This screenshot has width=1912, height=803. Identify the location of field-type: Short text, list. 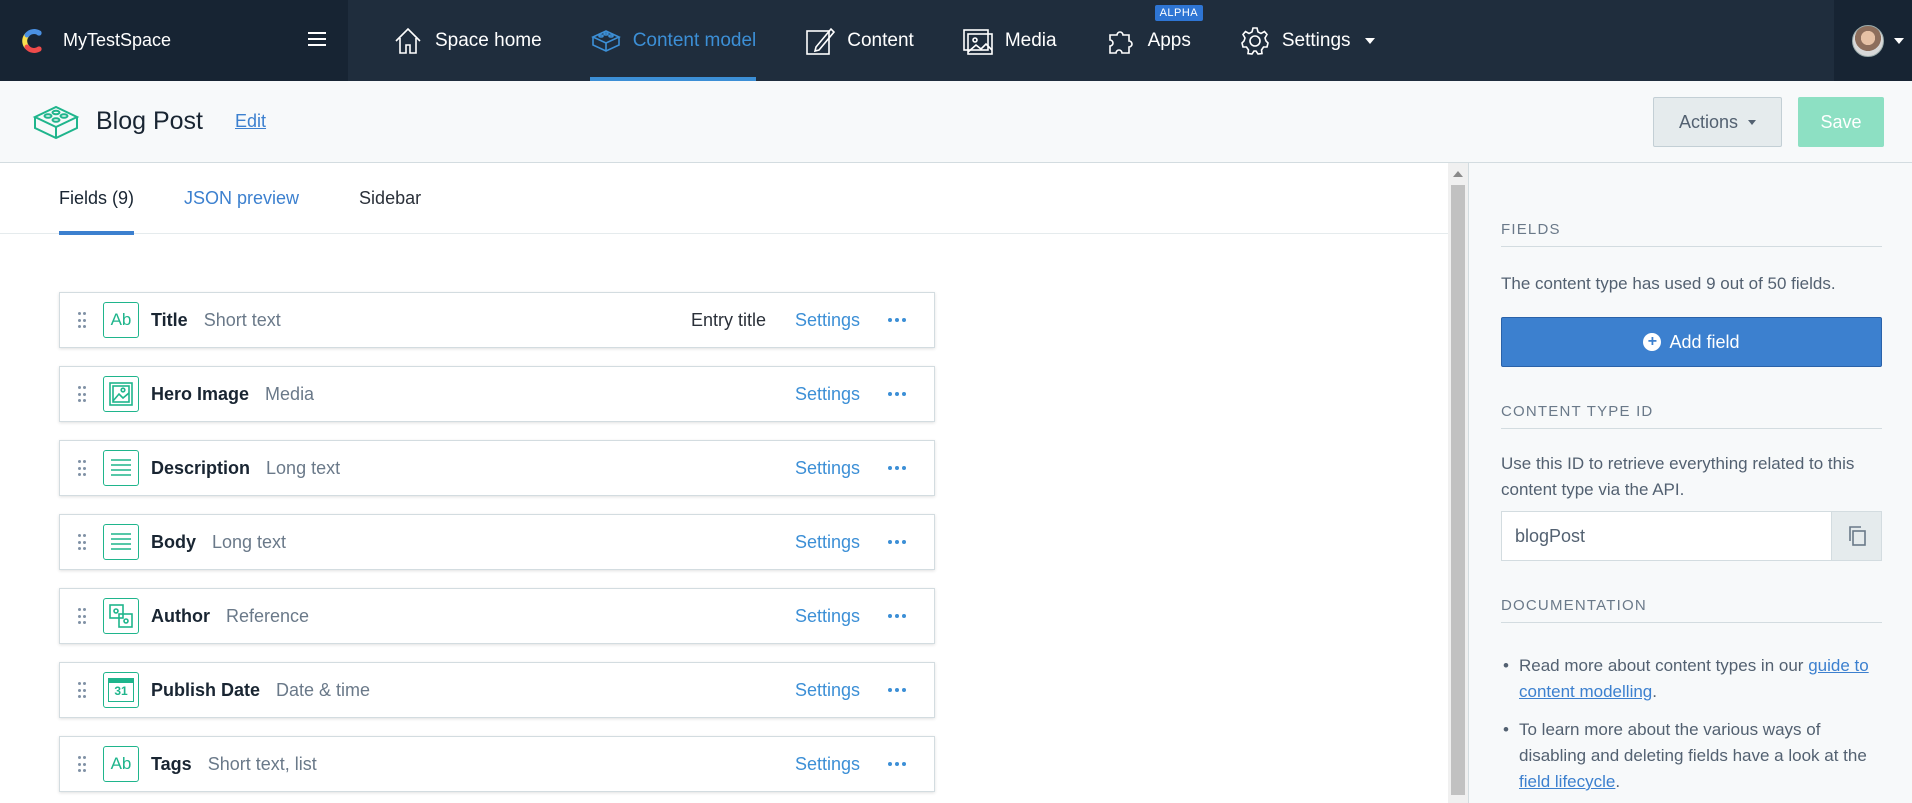
(262, 763).